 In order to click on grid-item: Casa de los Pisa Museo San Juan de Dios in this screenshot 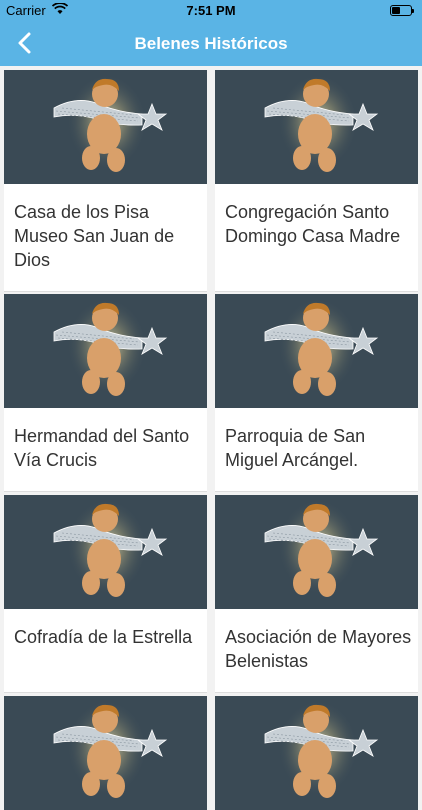, I will do `click(105, 181)`.